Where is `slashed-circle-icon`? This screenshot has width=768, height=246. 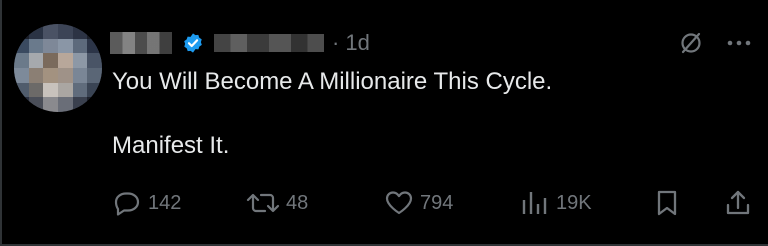
slashed-circle-icon is located at coordinates (691, 43).